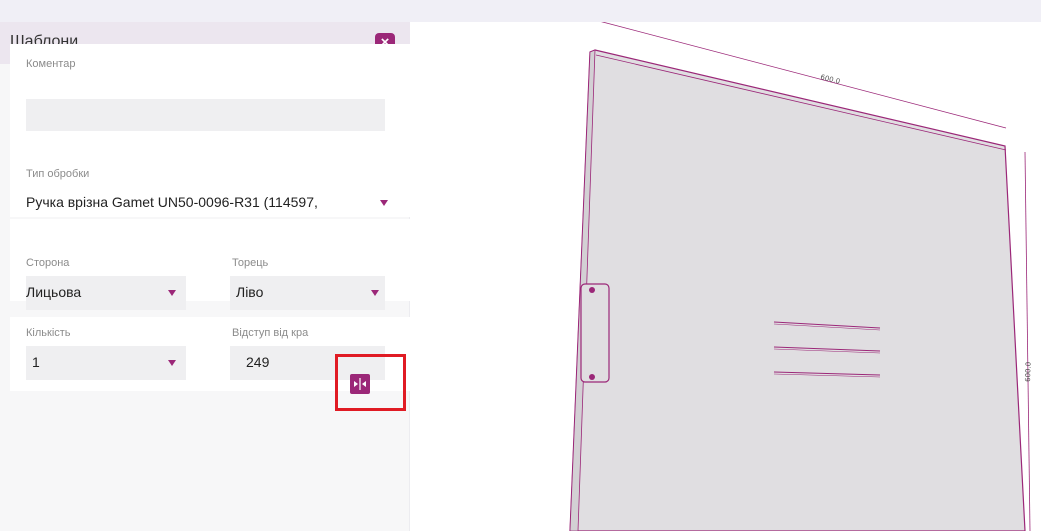 The width and height of the screenshot is (1041, 531). Describe the element at coordinates (520, 11) in the screenshot. I see `top-bar` at that location.